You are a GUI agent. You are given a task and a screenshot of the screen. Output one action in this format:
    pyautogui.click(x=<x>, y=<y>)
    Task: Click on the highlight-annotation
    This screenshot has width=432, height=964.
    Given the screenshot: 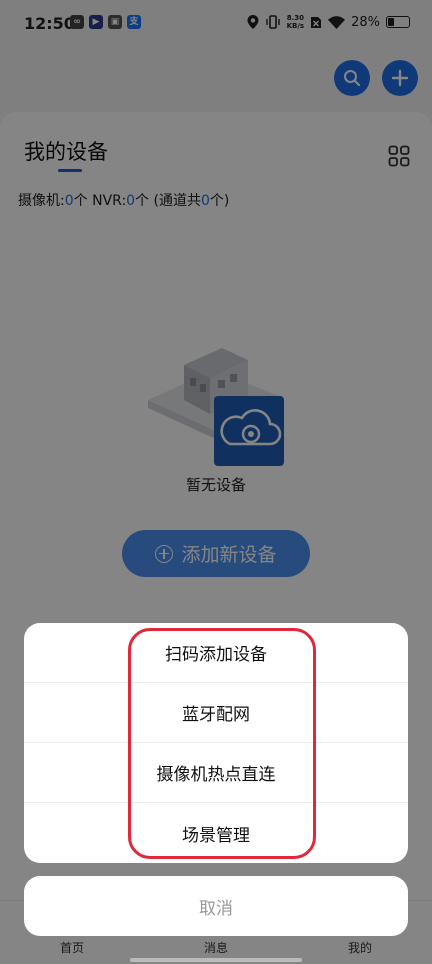 What is the action you would take?
    pyautogui.click(x=222, y=743)
    